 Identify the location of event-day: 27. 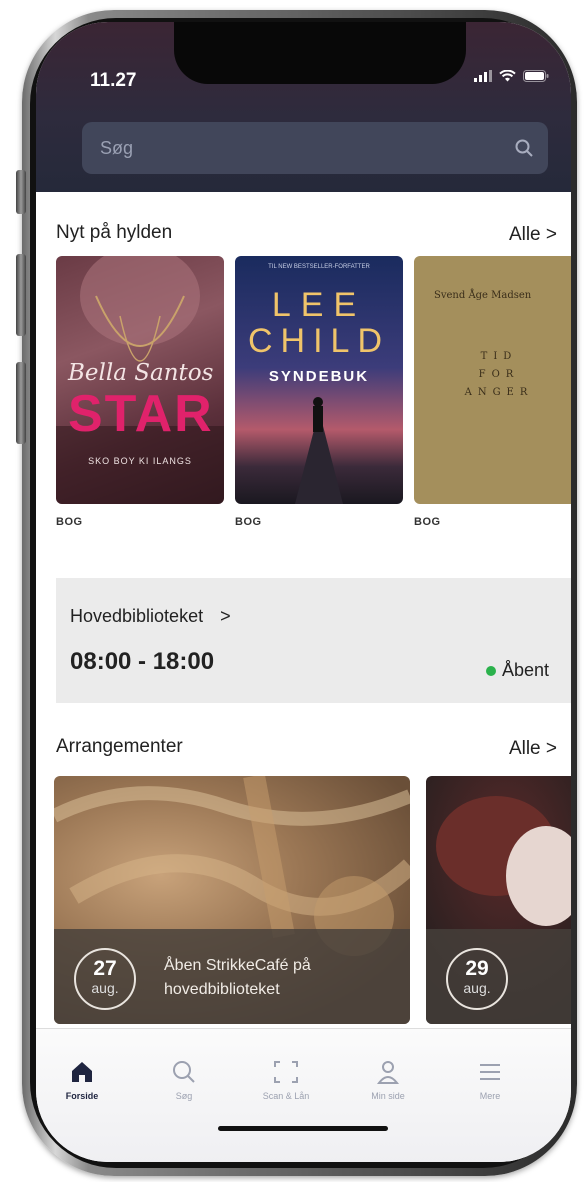
(105, 968).